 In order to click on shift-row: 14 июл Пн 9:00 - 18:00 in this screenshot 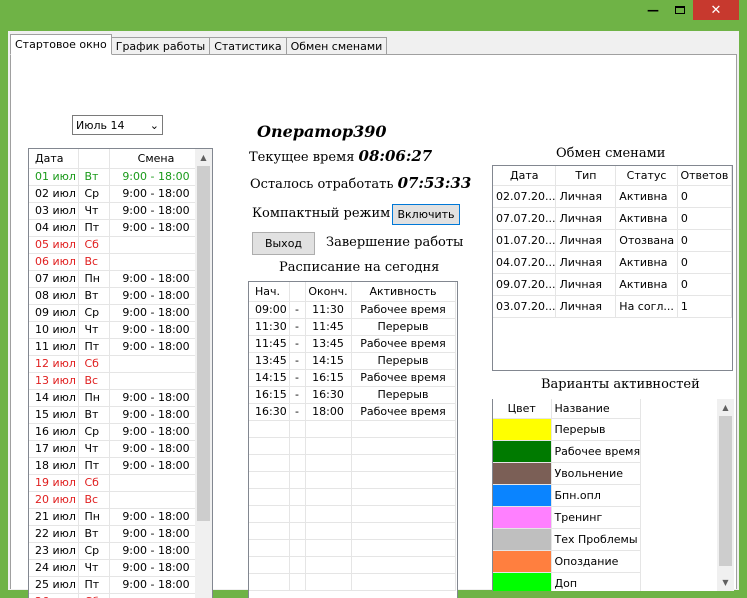, I will do `click(116, 398)`.